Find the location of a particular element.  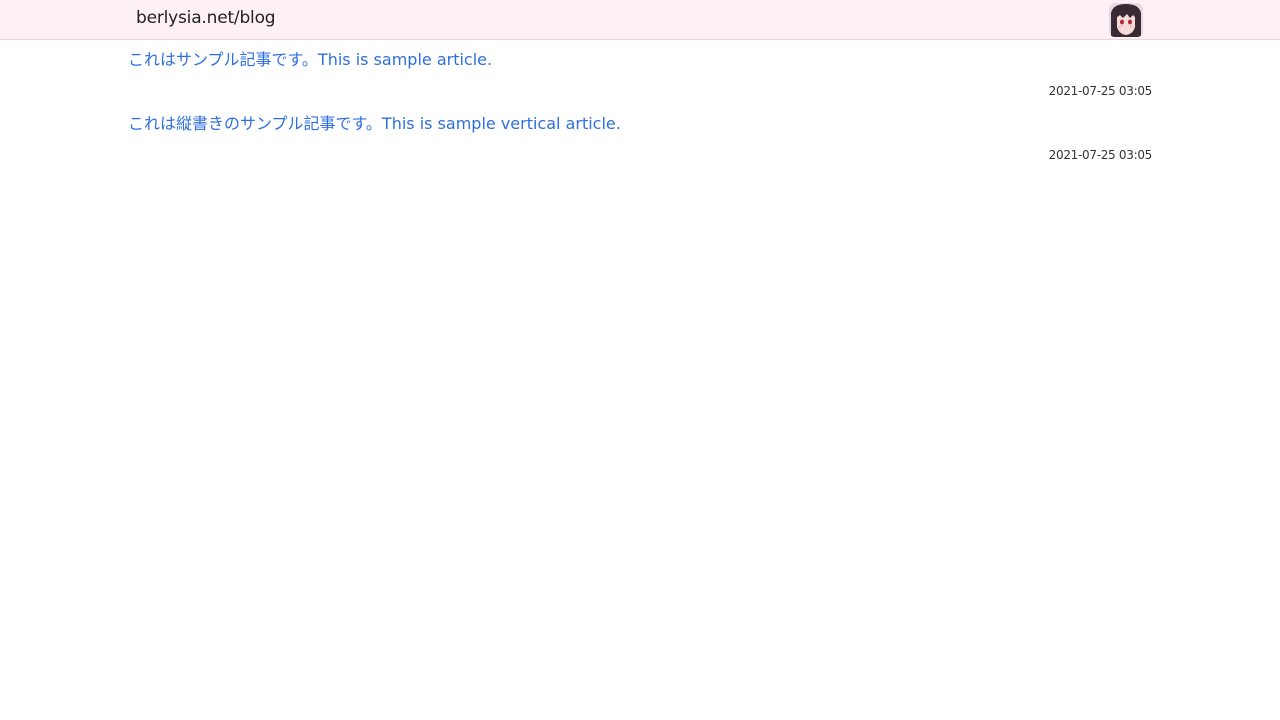

article-title-link: これはサンプル記事です。This is sample article. is located at coordinates (310, 60).